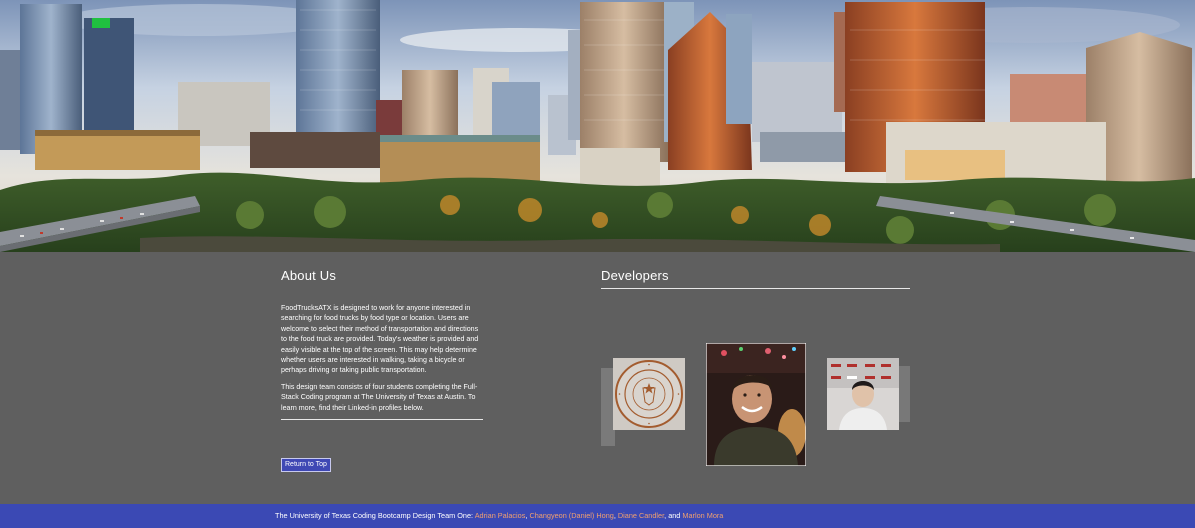 This screenshot has height=528, width=1195. Describe the element at coordinates (673, 515) in the screenshot. I see `footer-separator: , and` at that location.